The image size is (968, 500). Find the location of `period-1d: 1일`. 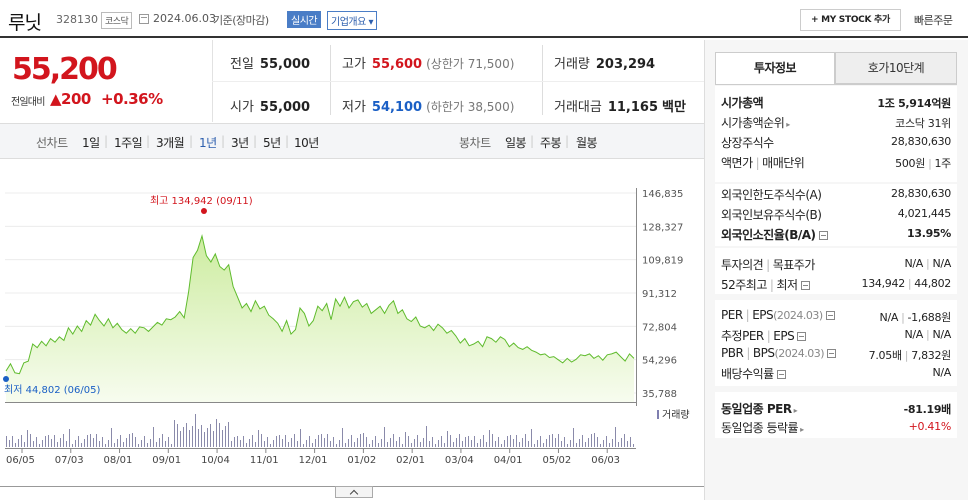

period-1d: 1일 is located at coordinates (91, 142).